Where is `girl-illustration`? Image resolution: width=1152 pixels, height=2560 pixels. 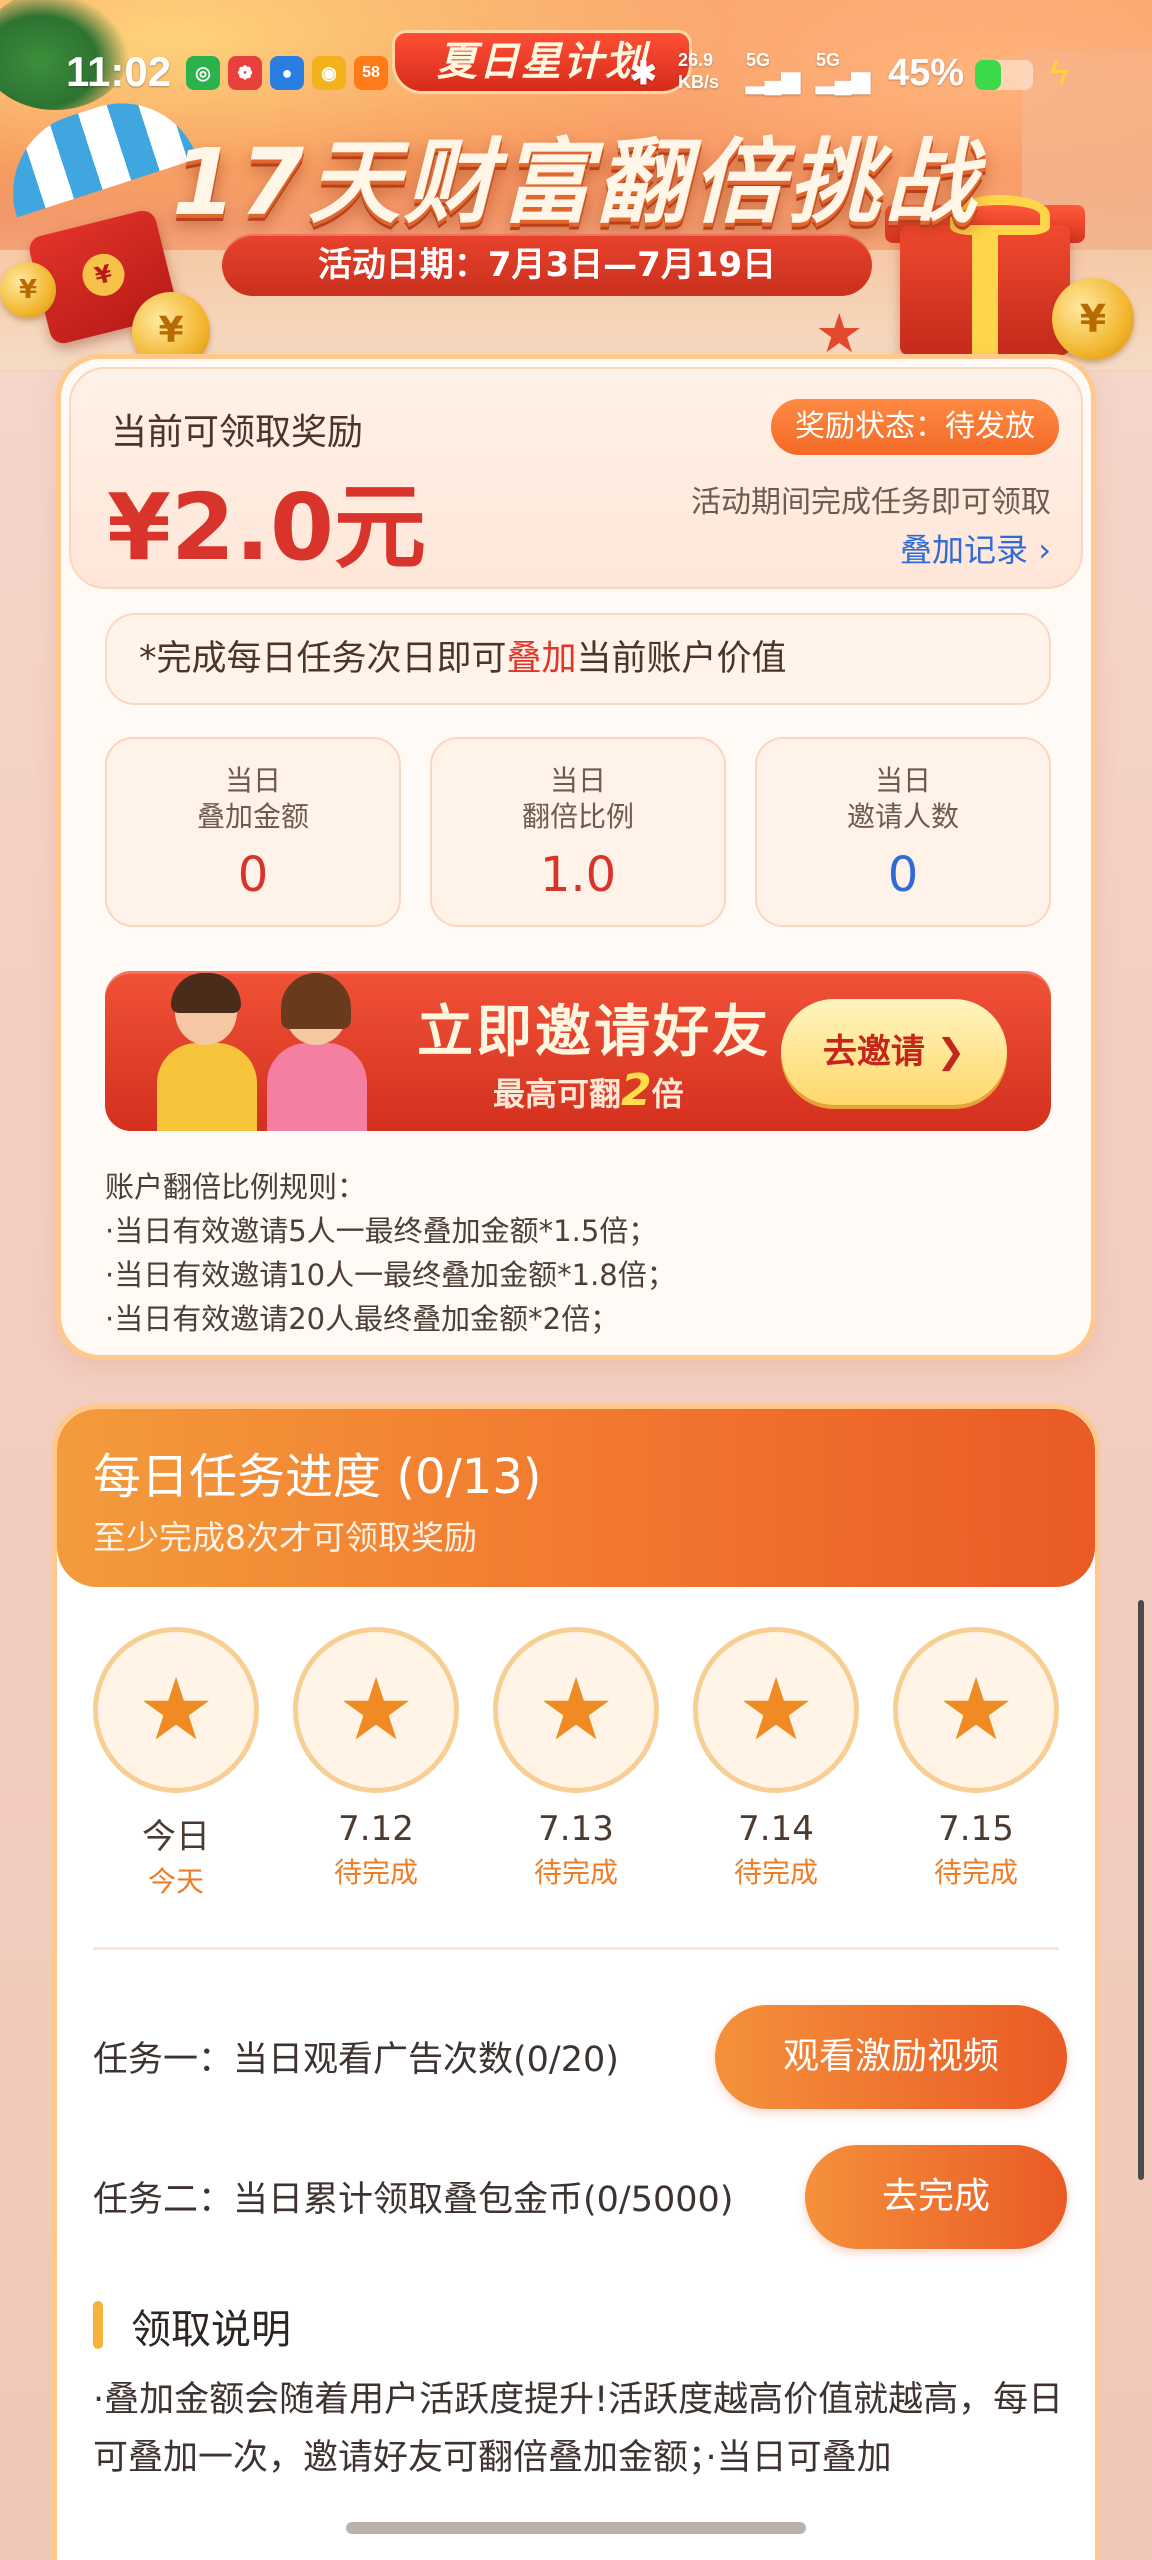
girl-illustration is located at coordinates (315, 1051).